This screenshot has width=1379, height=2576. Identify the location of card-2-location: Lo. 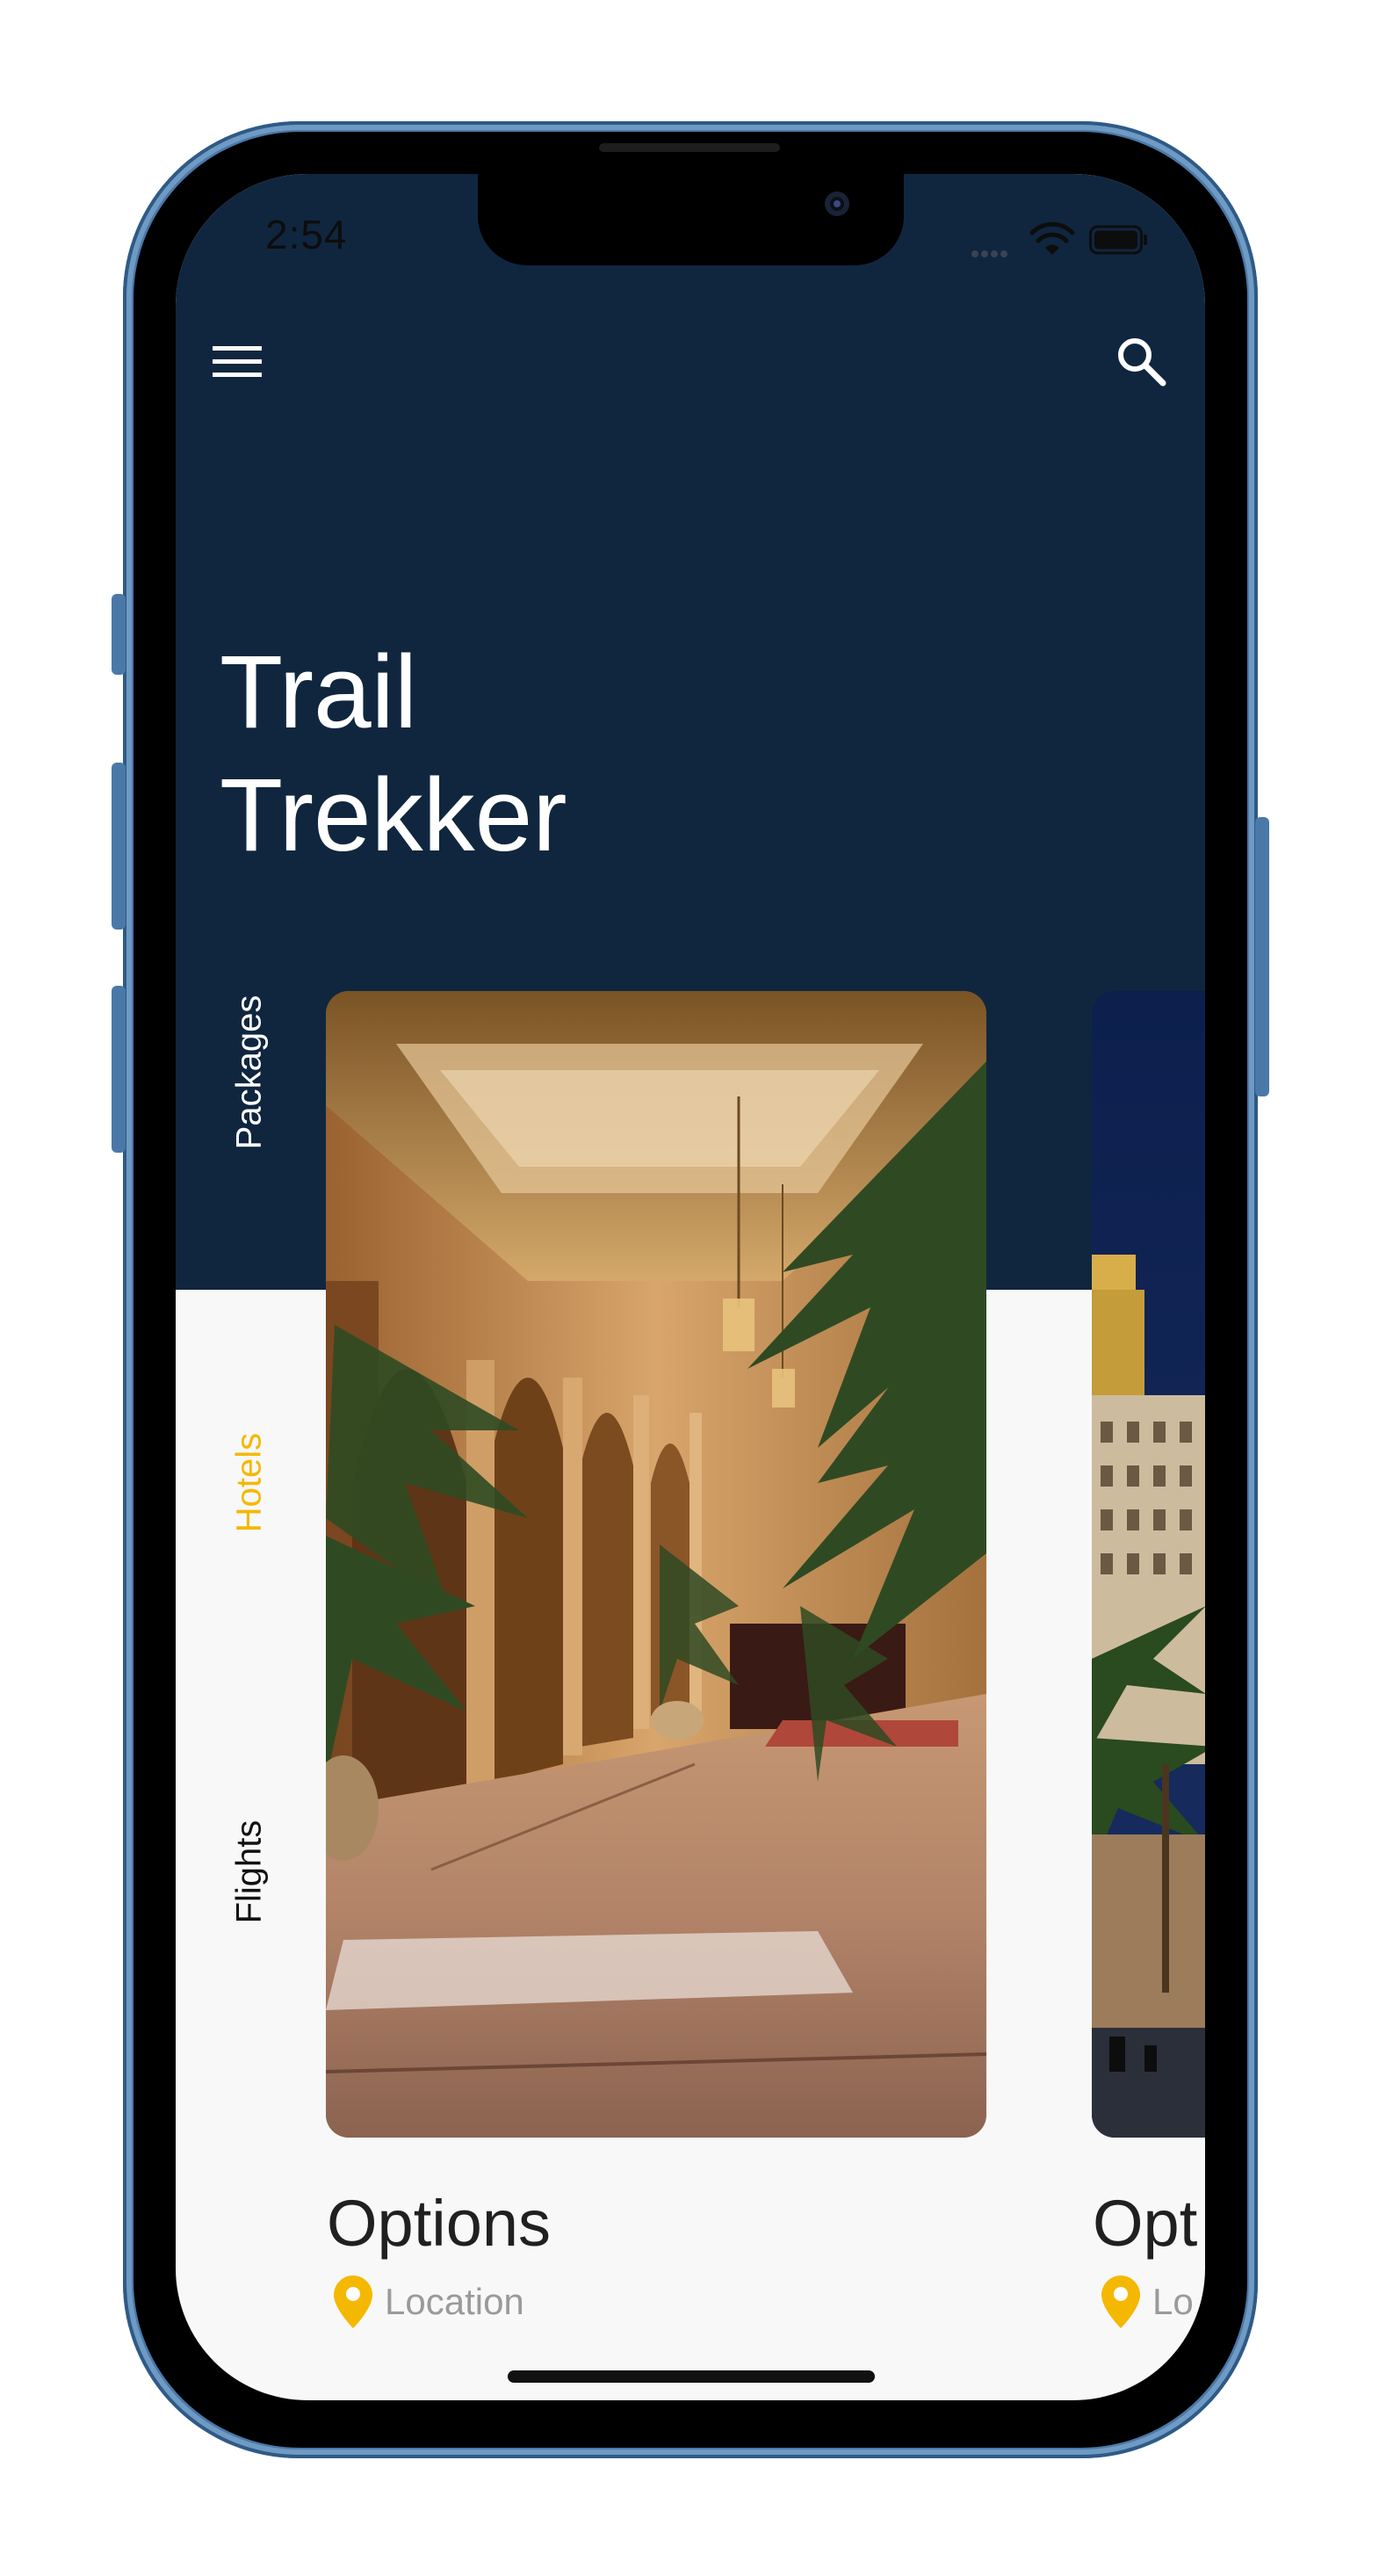
(1173, 2301).